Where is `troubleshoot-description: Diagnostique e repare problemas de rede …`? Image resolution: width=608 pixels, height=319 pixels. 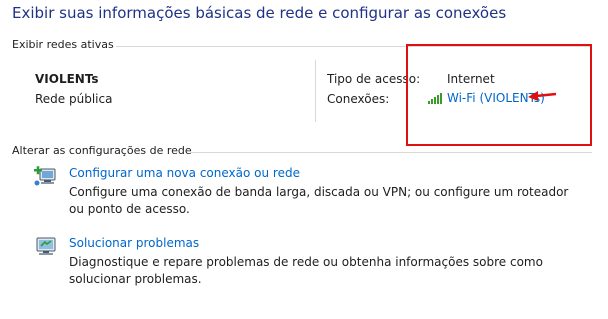 troubleshoot-description: Diagnostique e repare problemas de rede … is located at coordinates (306, 270).